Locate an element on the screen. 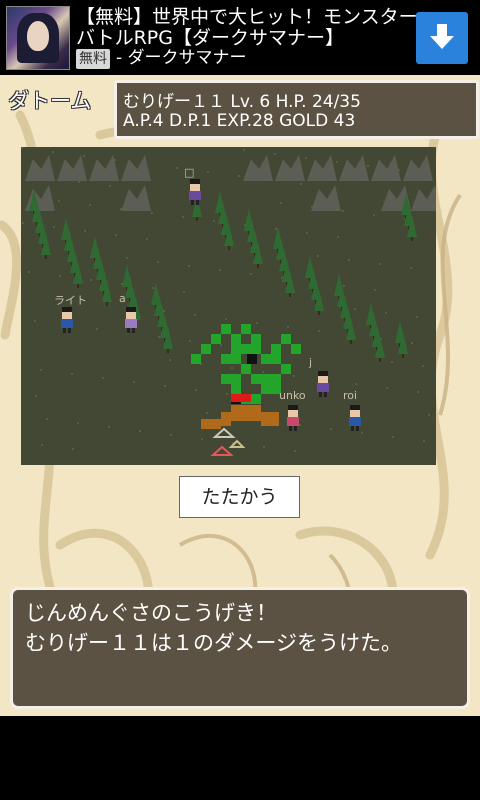 The height and width of the screenshot is (800, 480). player-label-6: roi is located at coordinates (350, 395).